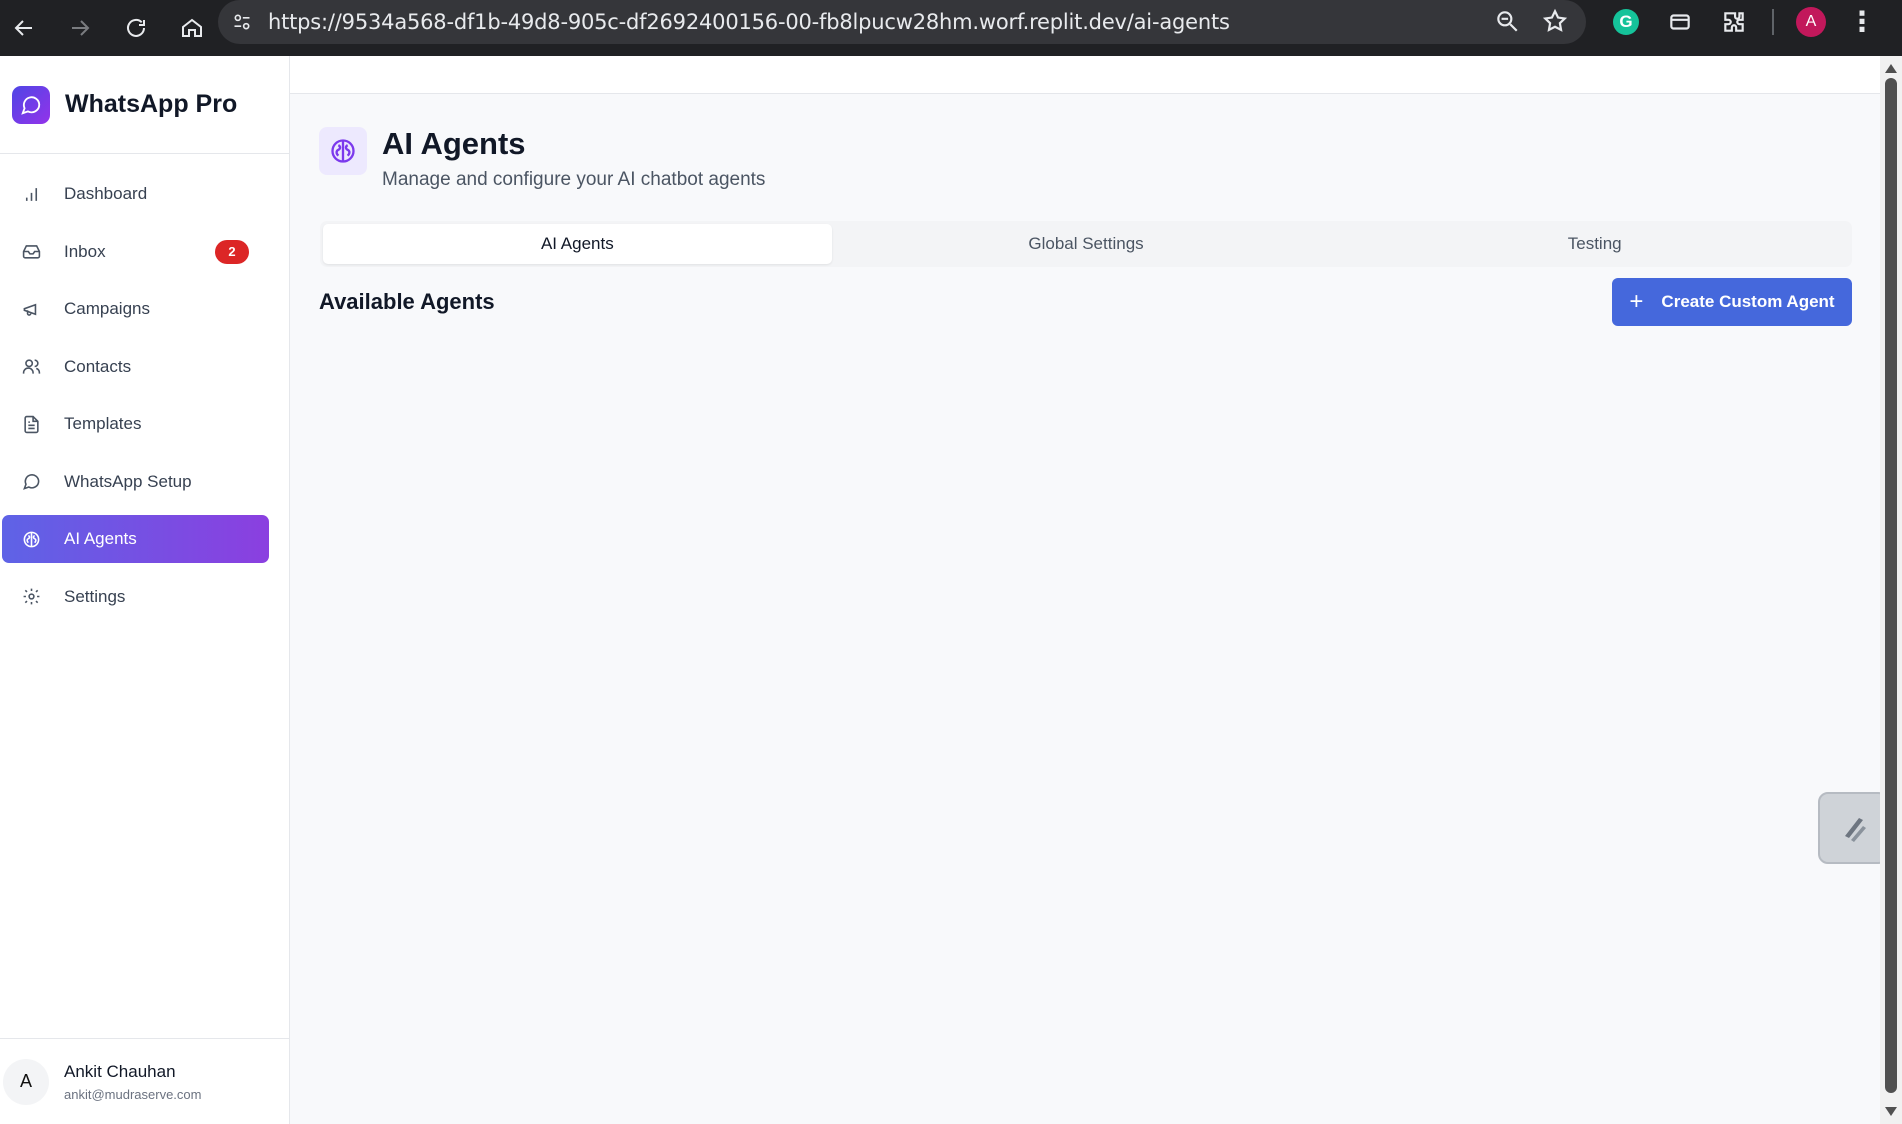  I want to click on tab-global-settings: Global Settings, so click(1086, 244).